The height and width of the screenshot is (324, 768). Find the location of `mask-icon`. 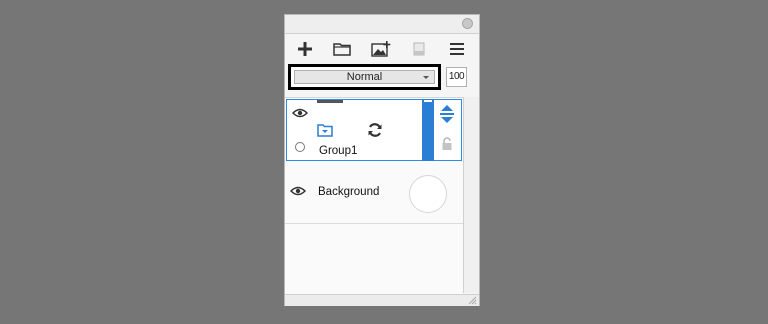

mask-icon is located at coordinates (419, 49).